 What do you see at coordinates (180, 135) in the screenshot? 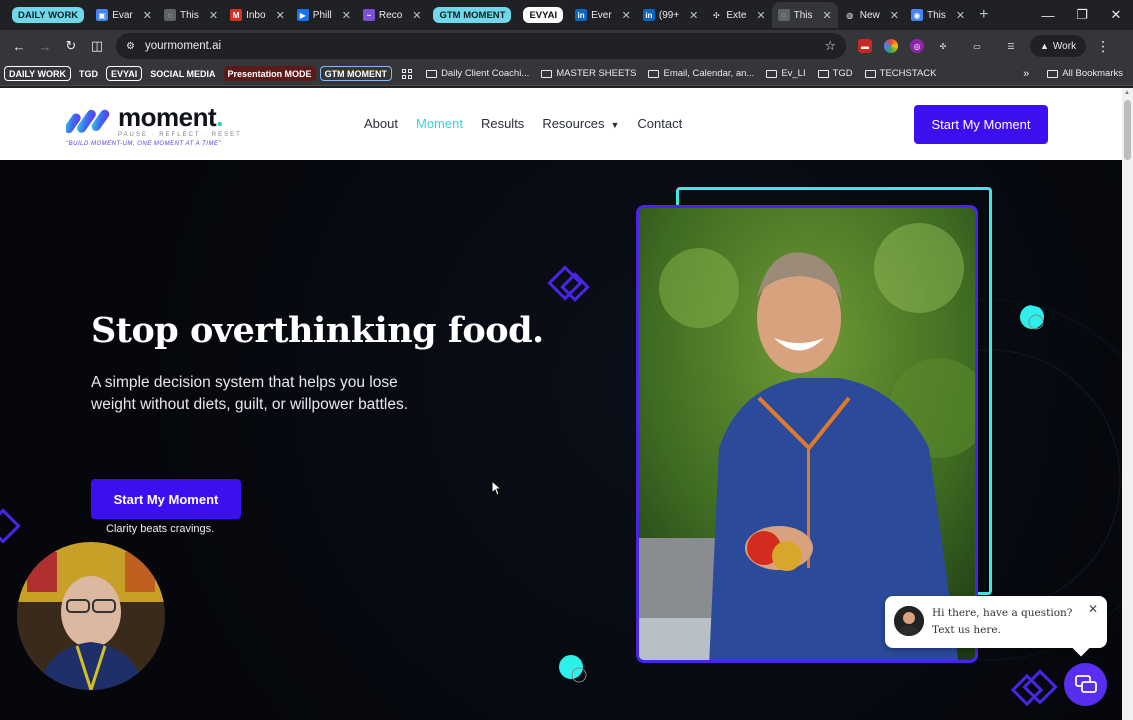
I see `logo-tagline: PAUSE · REFLECT · RESET` at bounding box center [180, 135].